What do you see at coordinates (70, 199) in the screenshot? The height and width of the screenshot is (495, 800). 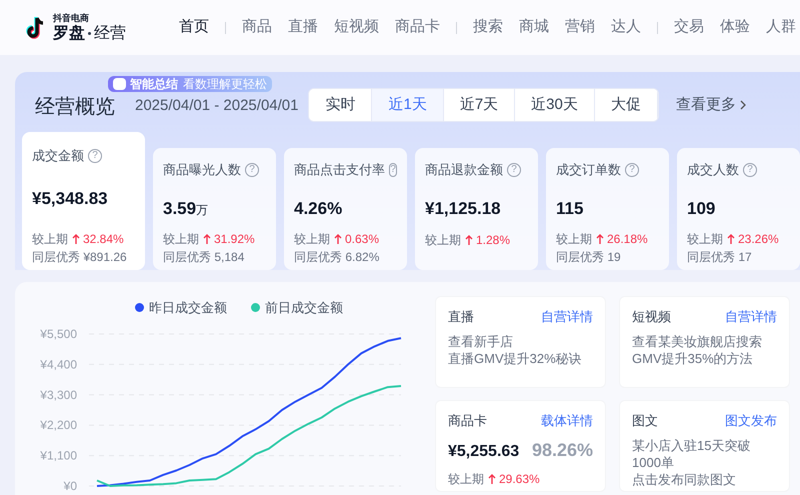 I see `metric-value: ¥5,348.83` at bounding box center [70, 199].